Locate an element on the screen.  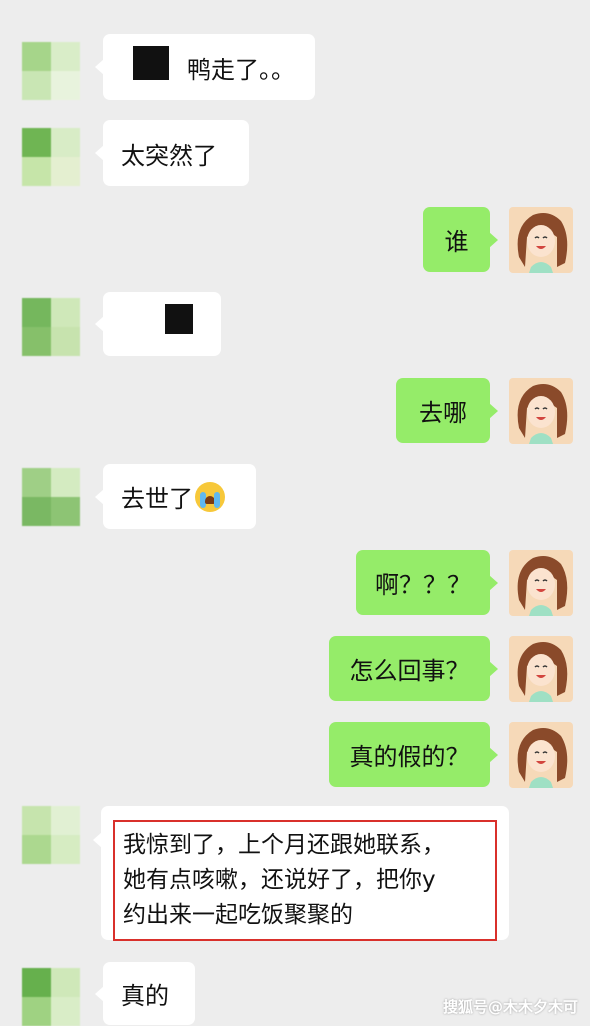
highlight-box: 我惊到了，上个月还跟她联系， 她有点咳嗽，还说好了，把你y 约出来一起吃饭聚聚的 is located at coordinates (305, 880).